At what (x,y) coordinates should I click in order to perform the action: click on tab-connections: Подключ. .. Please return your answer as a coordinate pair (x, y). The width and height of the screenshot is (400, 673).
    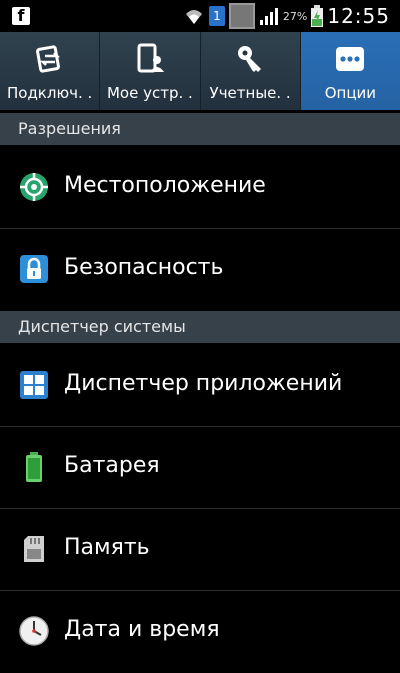
    Looking at the image, I should click on (50, 71).